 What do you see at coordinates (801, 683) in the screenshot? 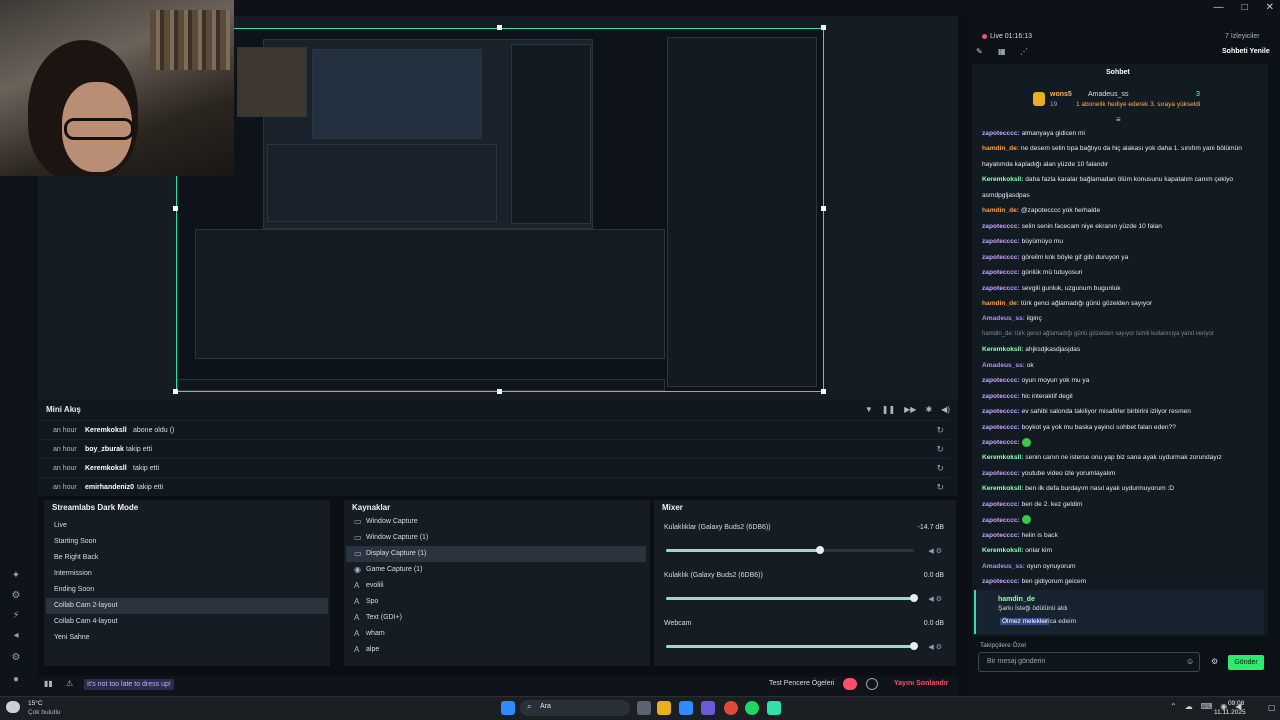
I see `test-widgets-label: Test Pencere Ögeleri` at bounding box center [801, 683].